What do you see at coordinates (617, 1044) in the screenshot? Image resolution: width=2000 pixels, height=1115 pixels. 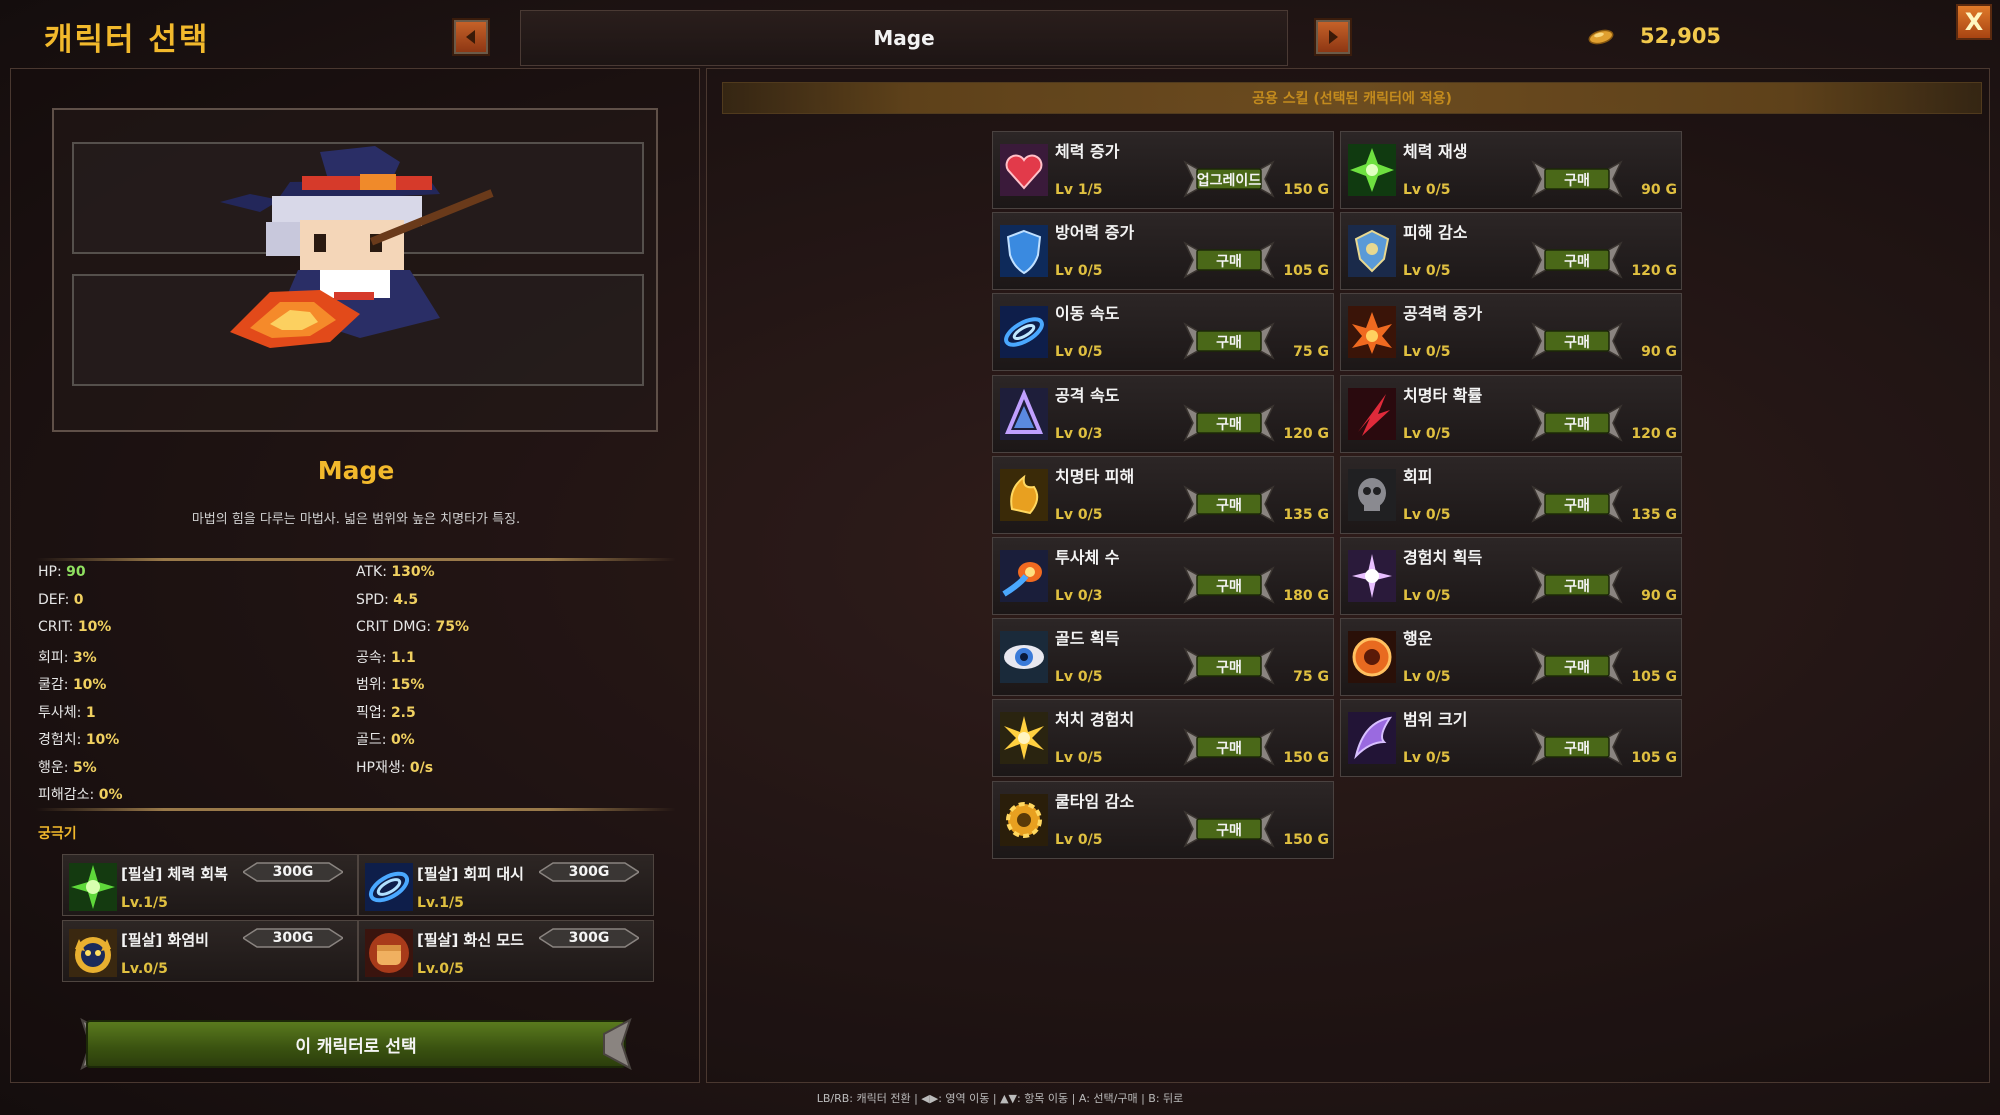 I see `button-cap-right-icon` at bounding box center [617, 1044].